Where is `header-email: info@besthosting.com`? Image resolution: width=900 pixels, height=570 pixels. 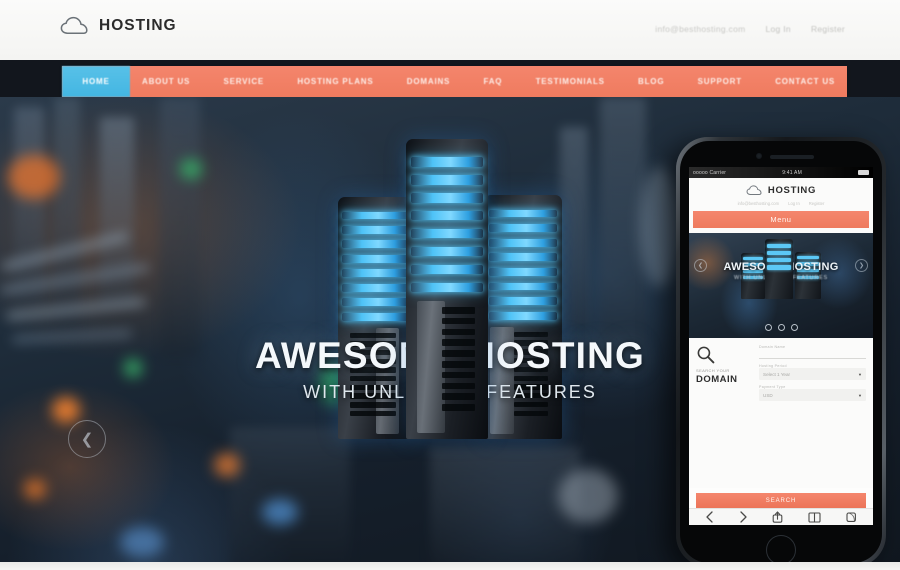 header-email: info@besthosting.com is located at coordinates (700, 29).